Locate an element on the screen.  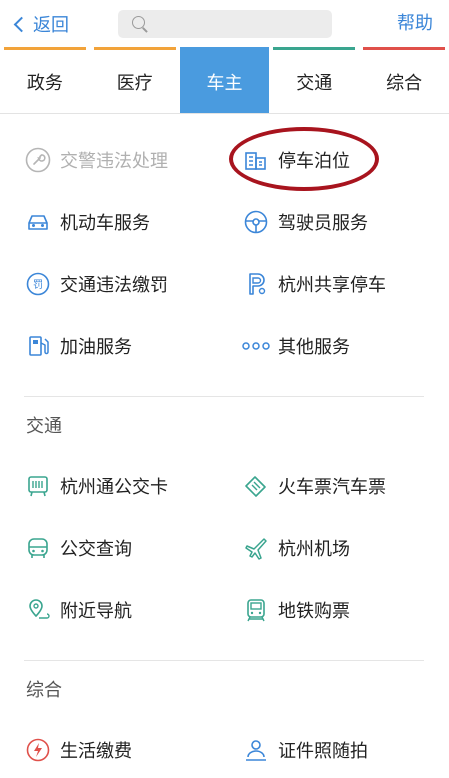
chevron-left-icon is located at coordinates (21, 24).